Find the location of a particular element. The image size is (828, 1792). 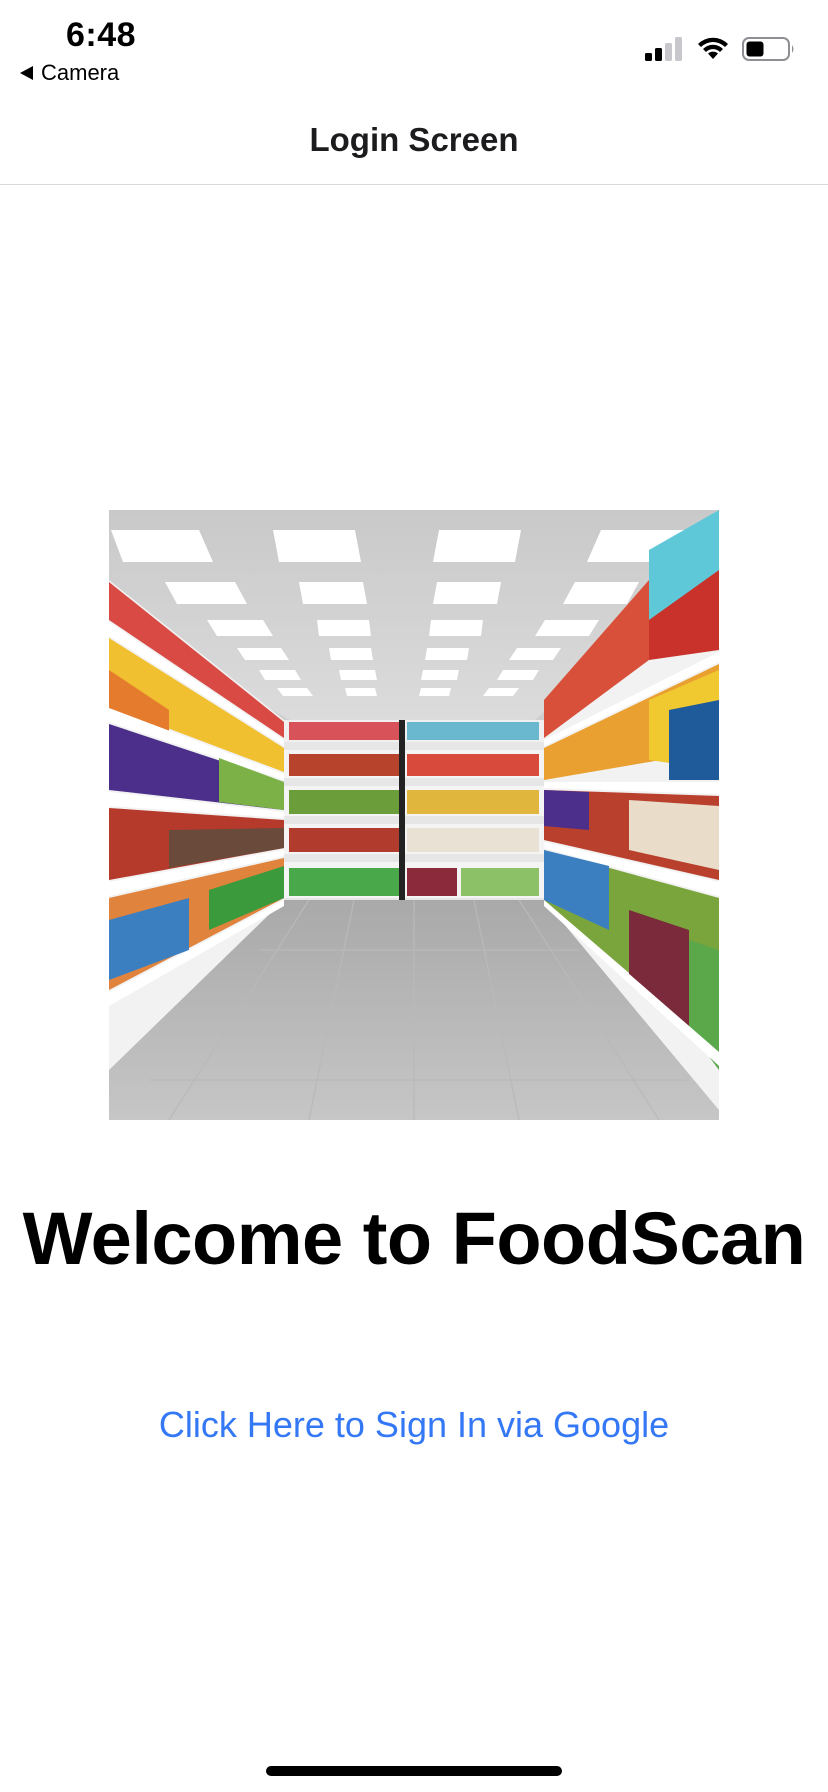

google-signin-link: Click Here to Sign In via Google is located at coordinates (414, 1425).